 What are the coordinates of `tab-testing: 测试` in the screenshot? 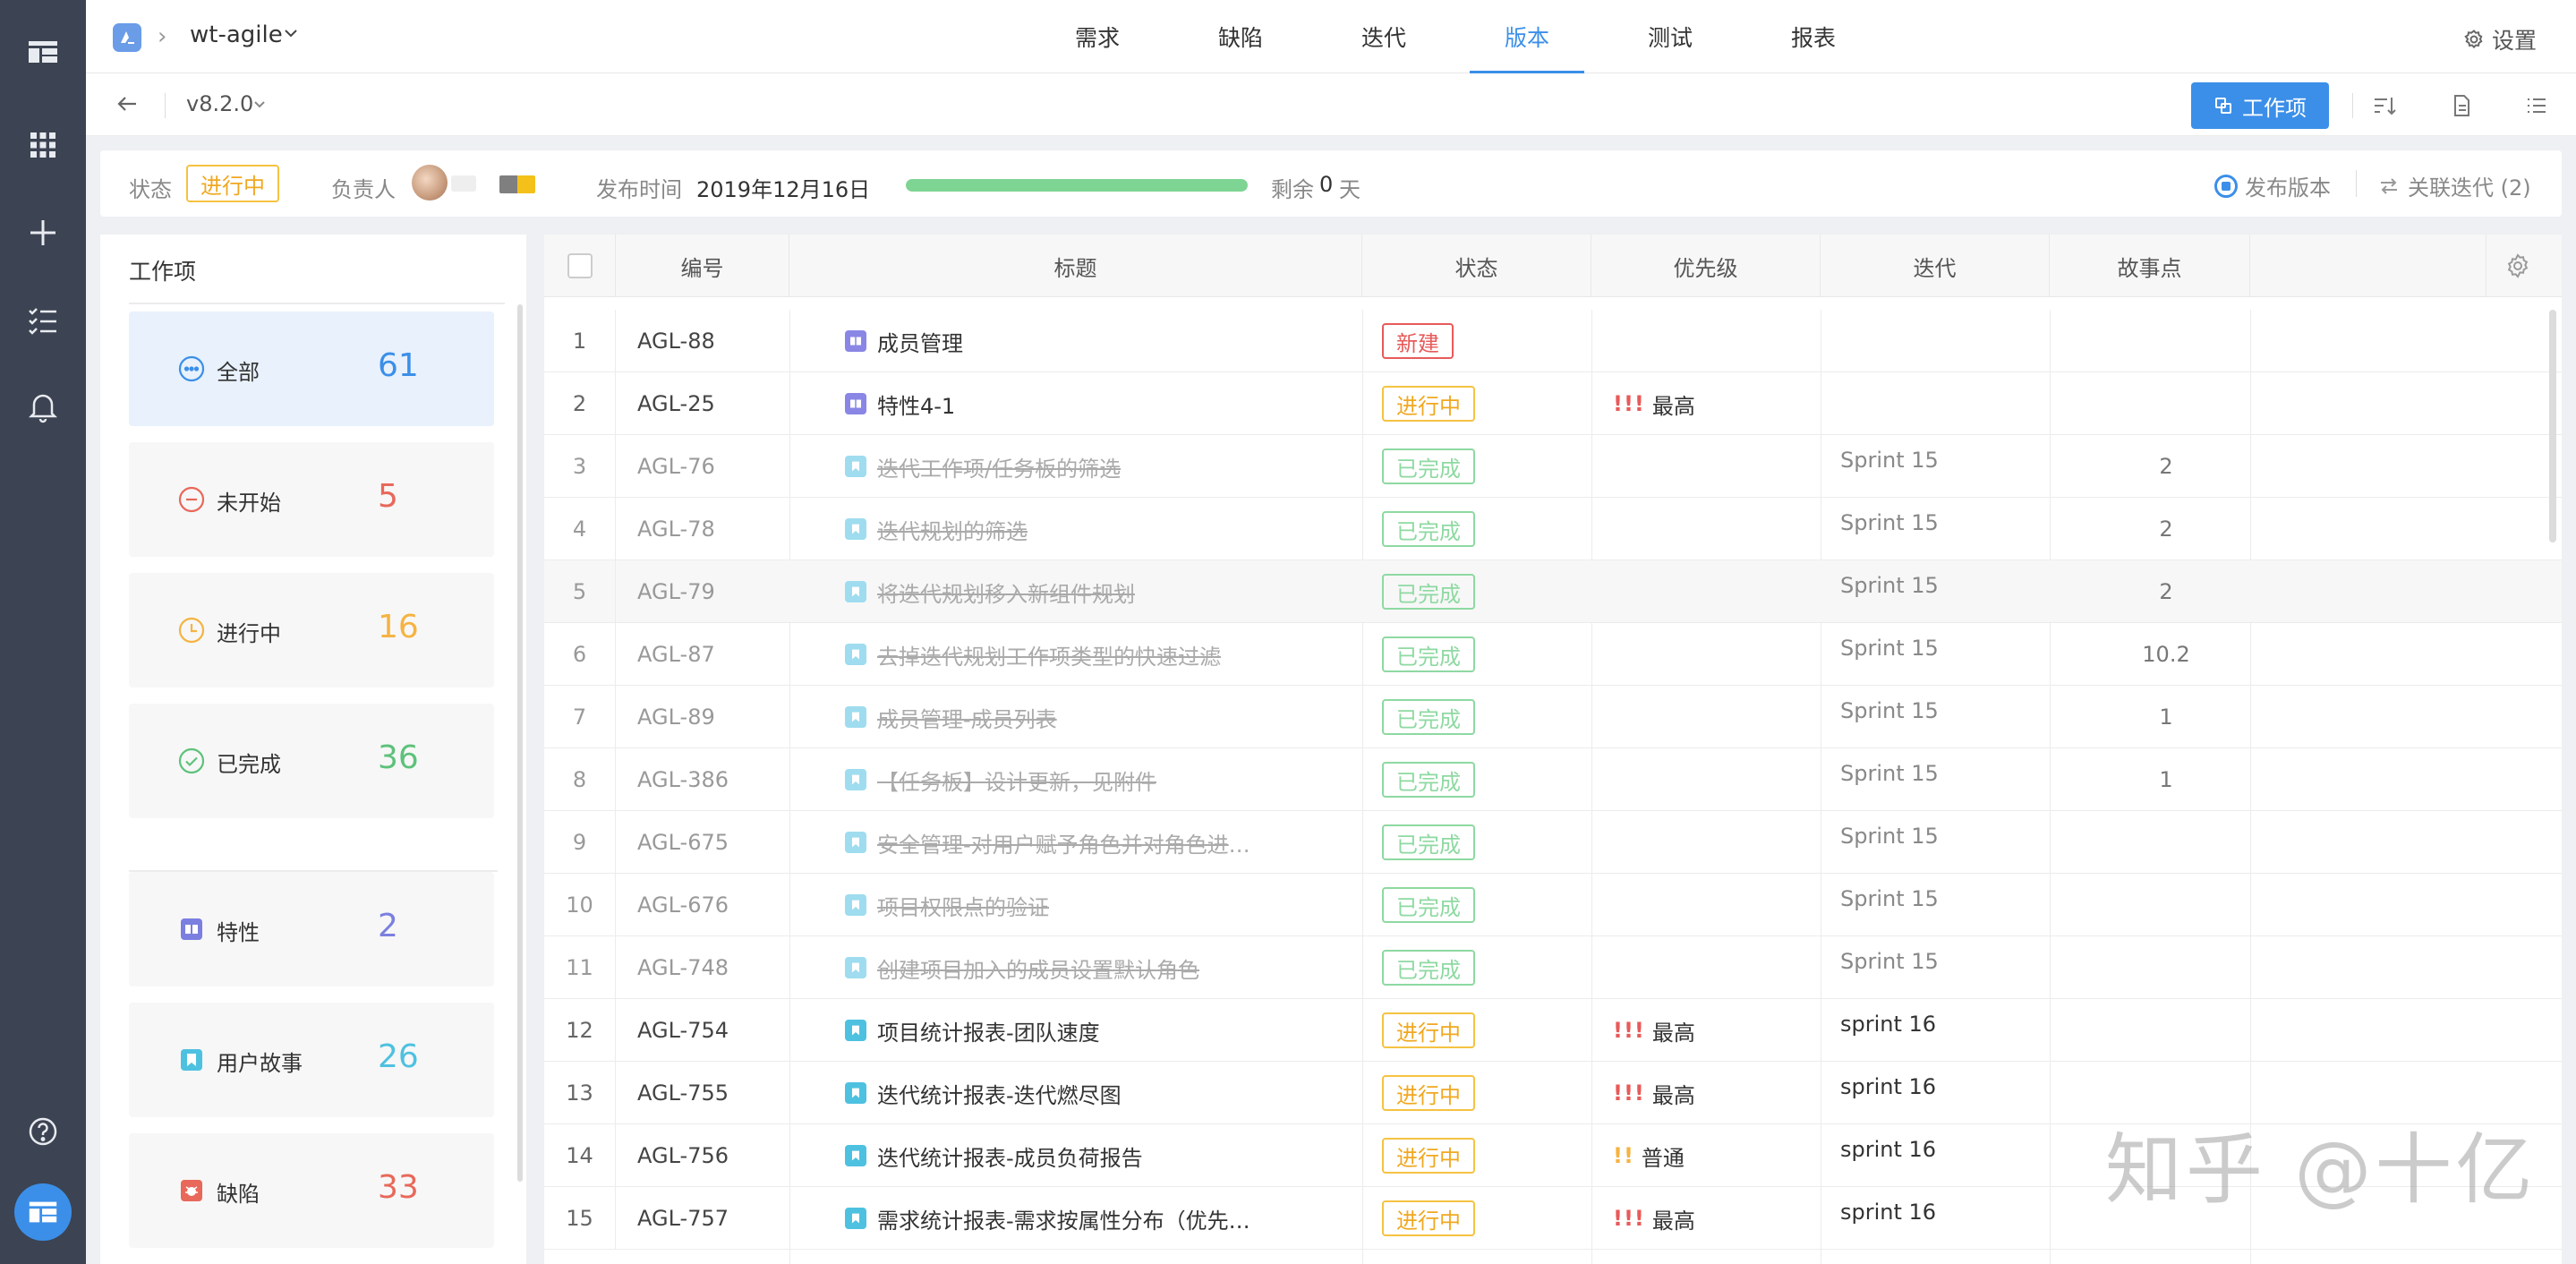 It's located at (1670, 36).